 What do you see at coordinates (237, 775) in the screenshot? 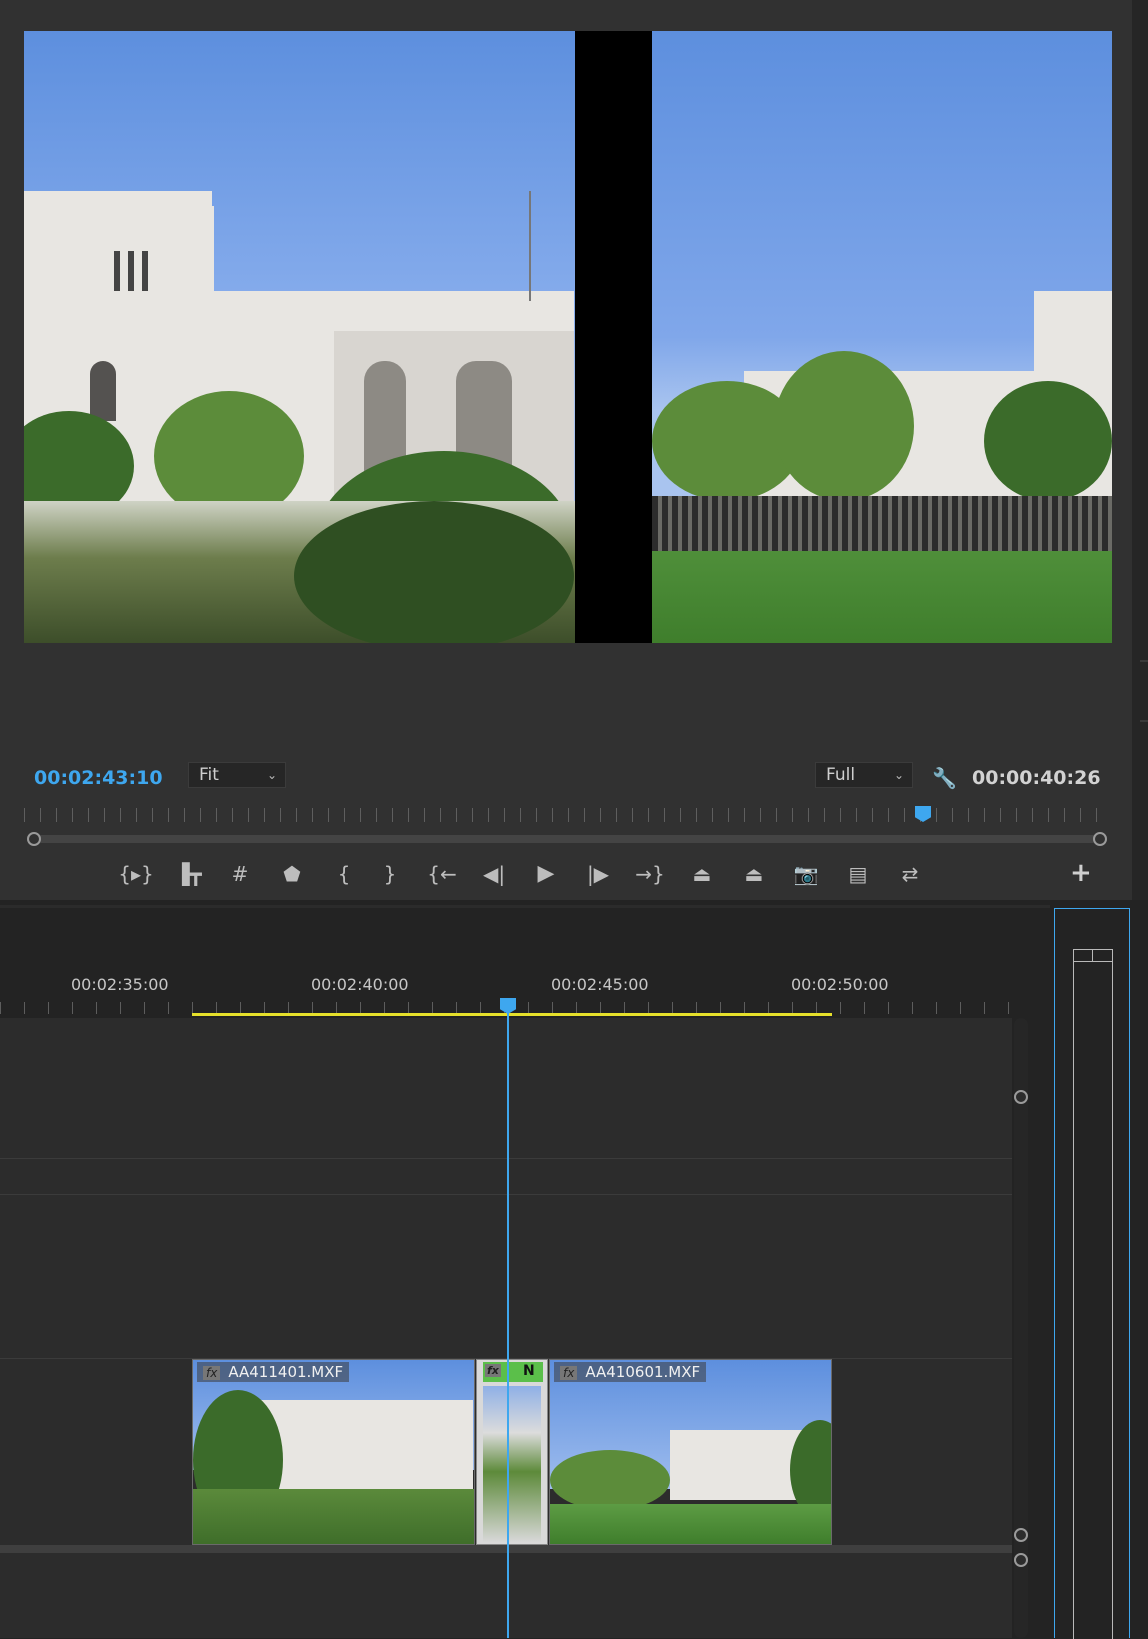
I see `zoom-select: Fit ⌄` at bounding box center [237, 775].